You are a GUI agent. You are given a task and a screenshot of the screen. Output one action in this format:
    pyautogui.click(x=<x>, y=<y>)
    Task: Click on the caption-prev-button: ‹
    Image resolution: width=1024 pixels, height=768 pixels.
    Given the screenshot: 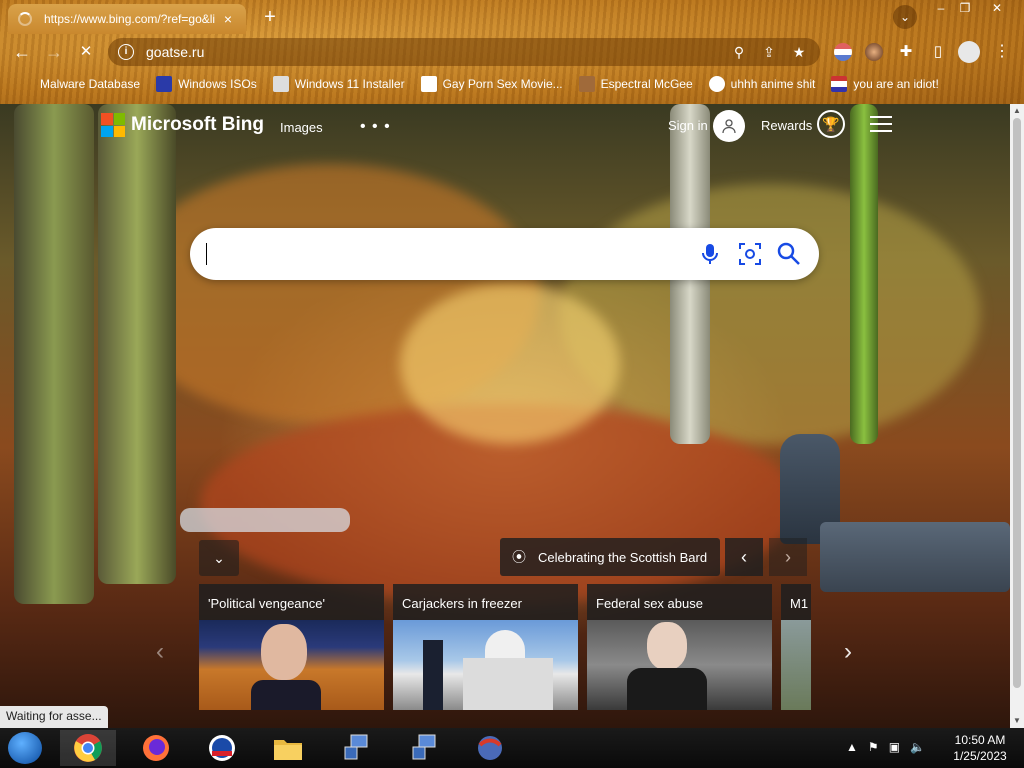 What is the action you would take?
    pyautogui.click(x=744, y=557)
    